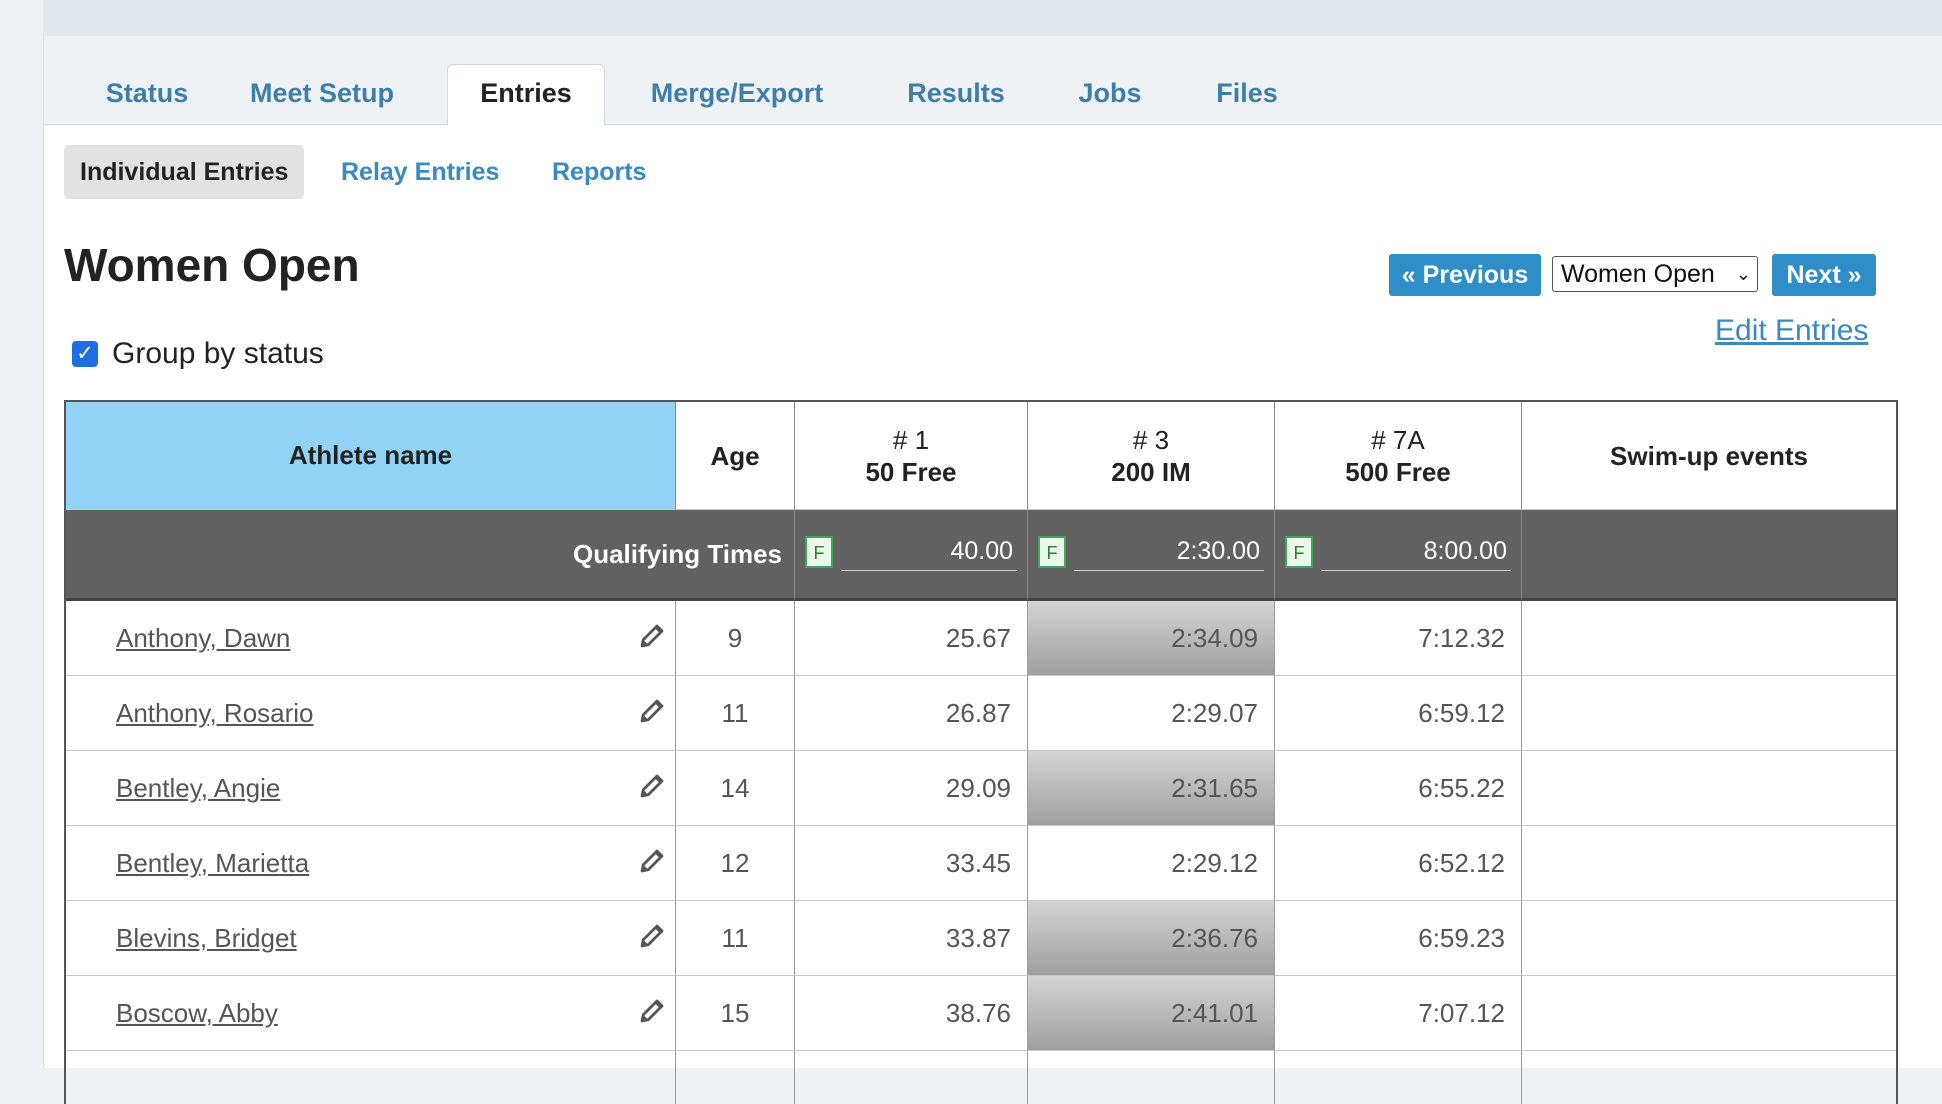 The width and height of the screenshot is (1942, 1104). I want to click on table-row: Boscow, Abby 15 38.76 2:41.01 7:07.12, so click(981, 1013).